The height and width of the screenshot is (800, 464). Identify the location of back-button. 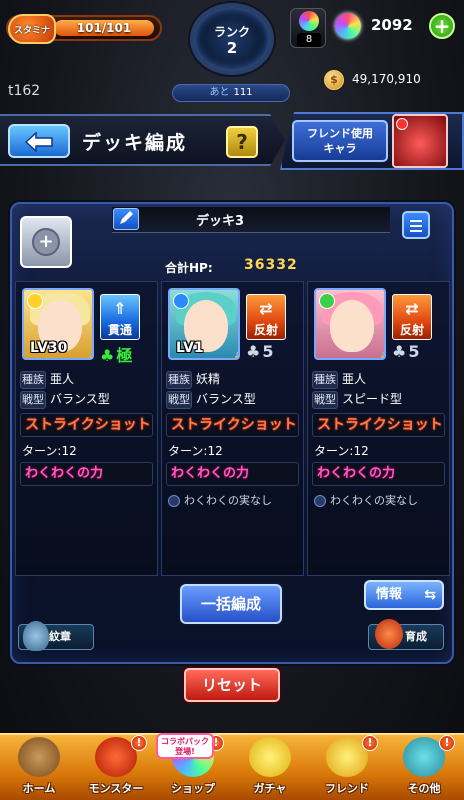
(39, 141).